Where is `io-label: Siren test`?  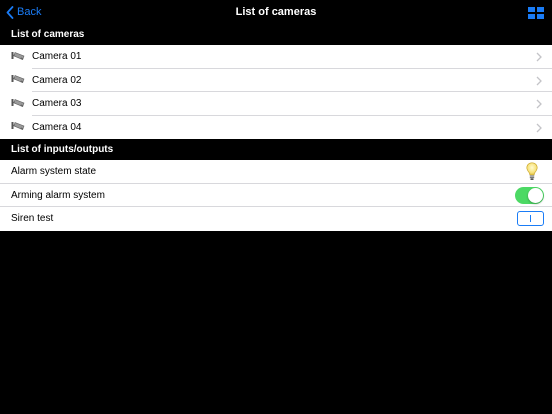 io-label: Siren test is located at coordinates (32, 219).